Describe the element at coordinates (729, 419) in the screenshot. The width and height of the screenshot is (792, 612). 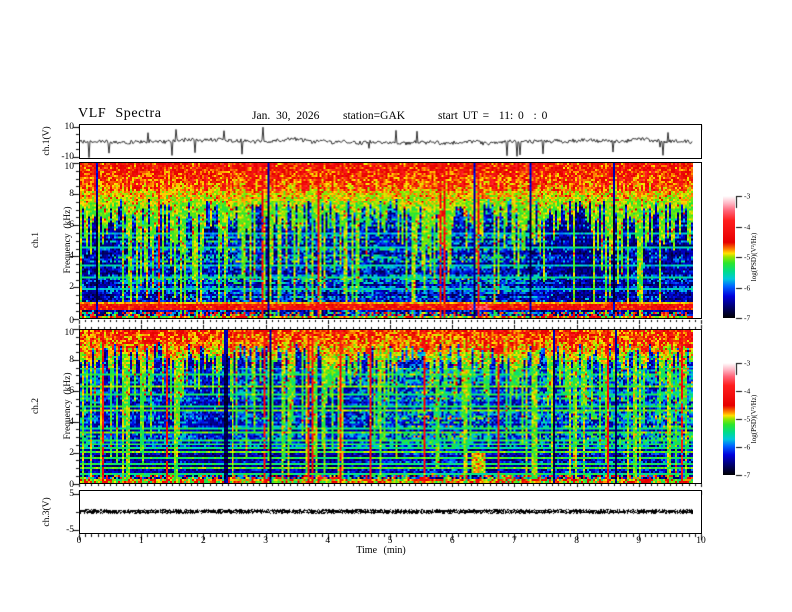
I see `colorbar-ch2` at that location.